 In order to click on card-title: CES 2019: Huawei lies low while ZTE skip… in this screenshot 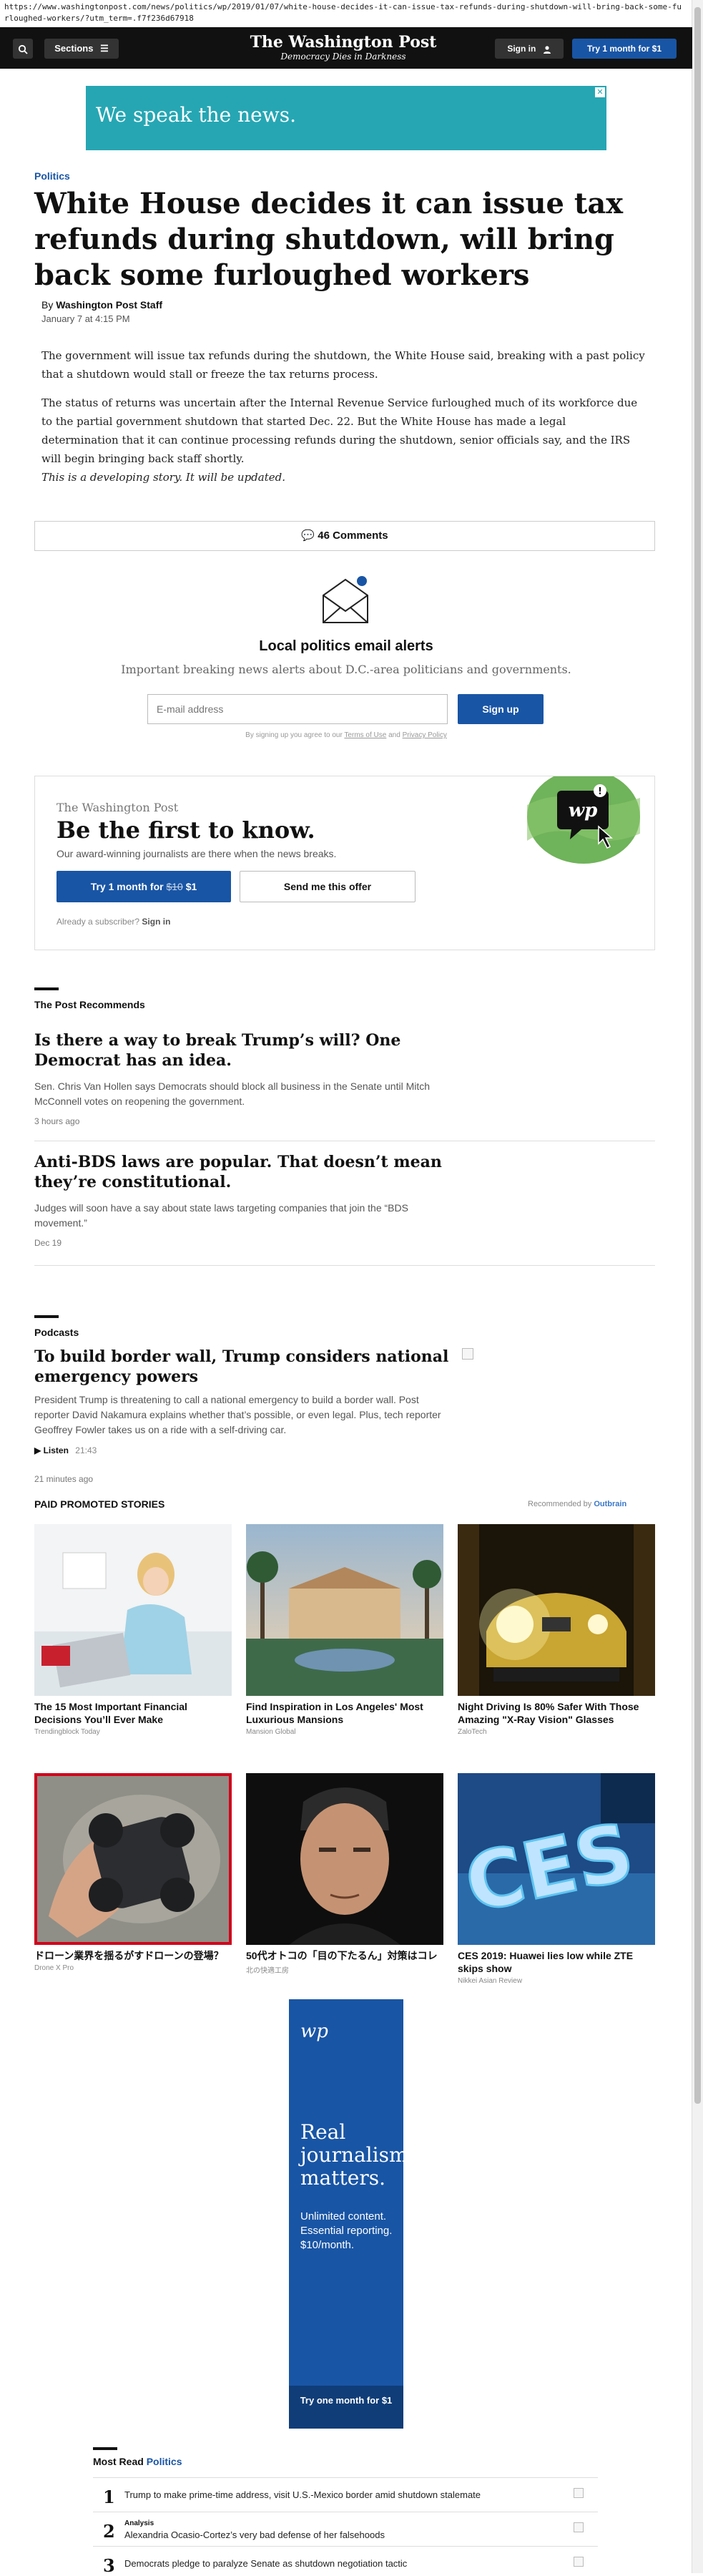, I will do `click(546, 1962)`.